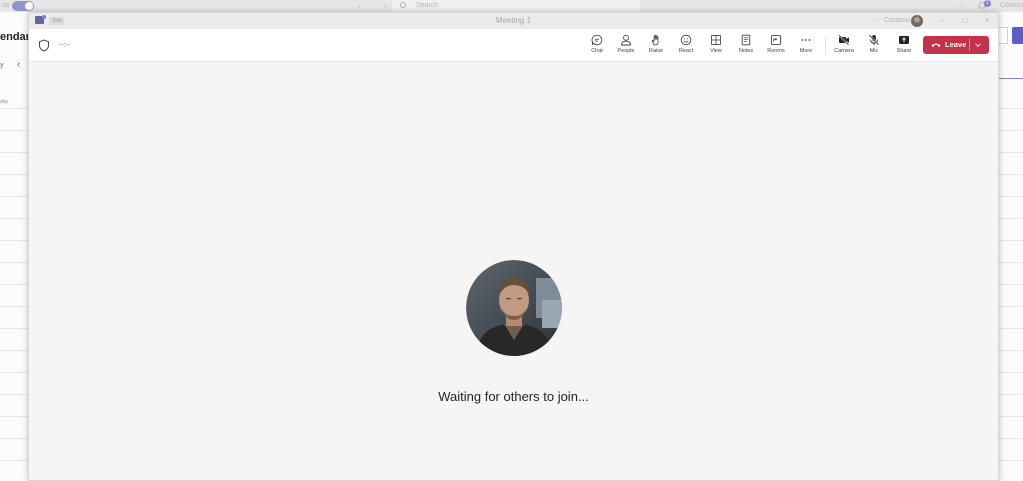 The height and width of the screenshot is (481, 1023). I want to click on background-more-dots: ···, so click(961, 6).